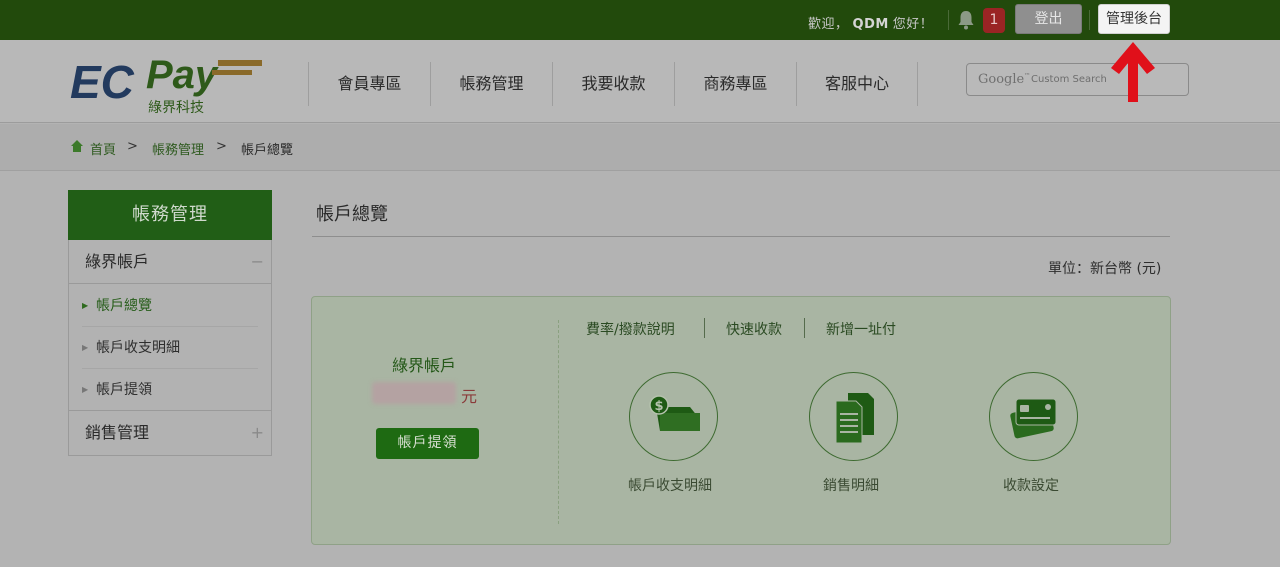  What do you see at coordinates (1069, 79) in the screenshot?
I see `search-placeholder: Custom Search` at bounding box center [1069, 79].